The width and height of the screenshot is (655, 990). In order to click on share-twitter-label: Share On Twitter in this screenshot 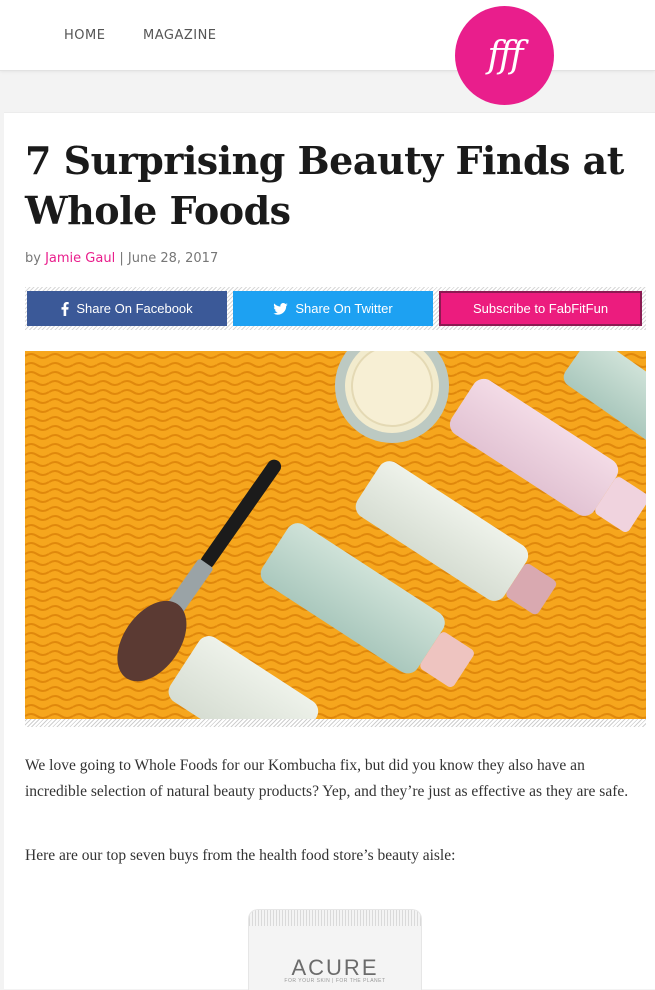, I will do `click(344, 308)`.